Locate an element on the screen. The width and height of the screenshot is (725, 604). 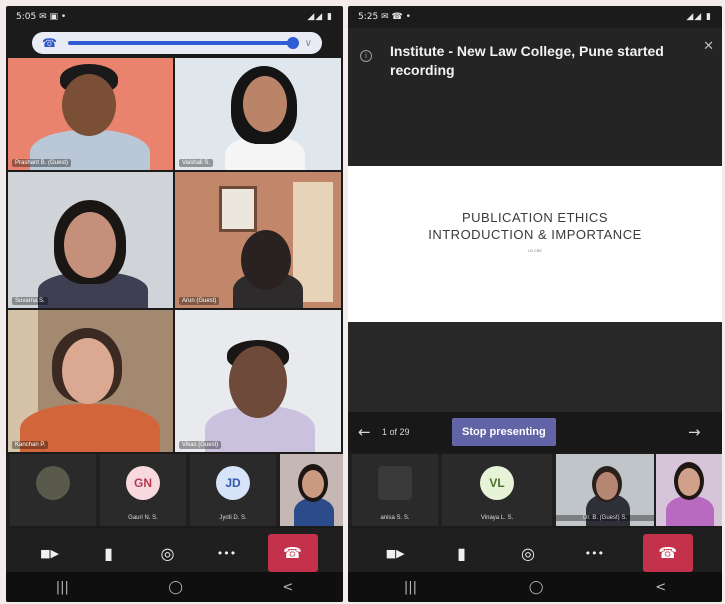
participant-strip: GN Gauri N. S. JD Jyoti D. S. is located at coordinates (174, 490).